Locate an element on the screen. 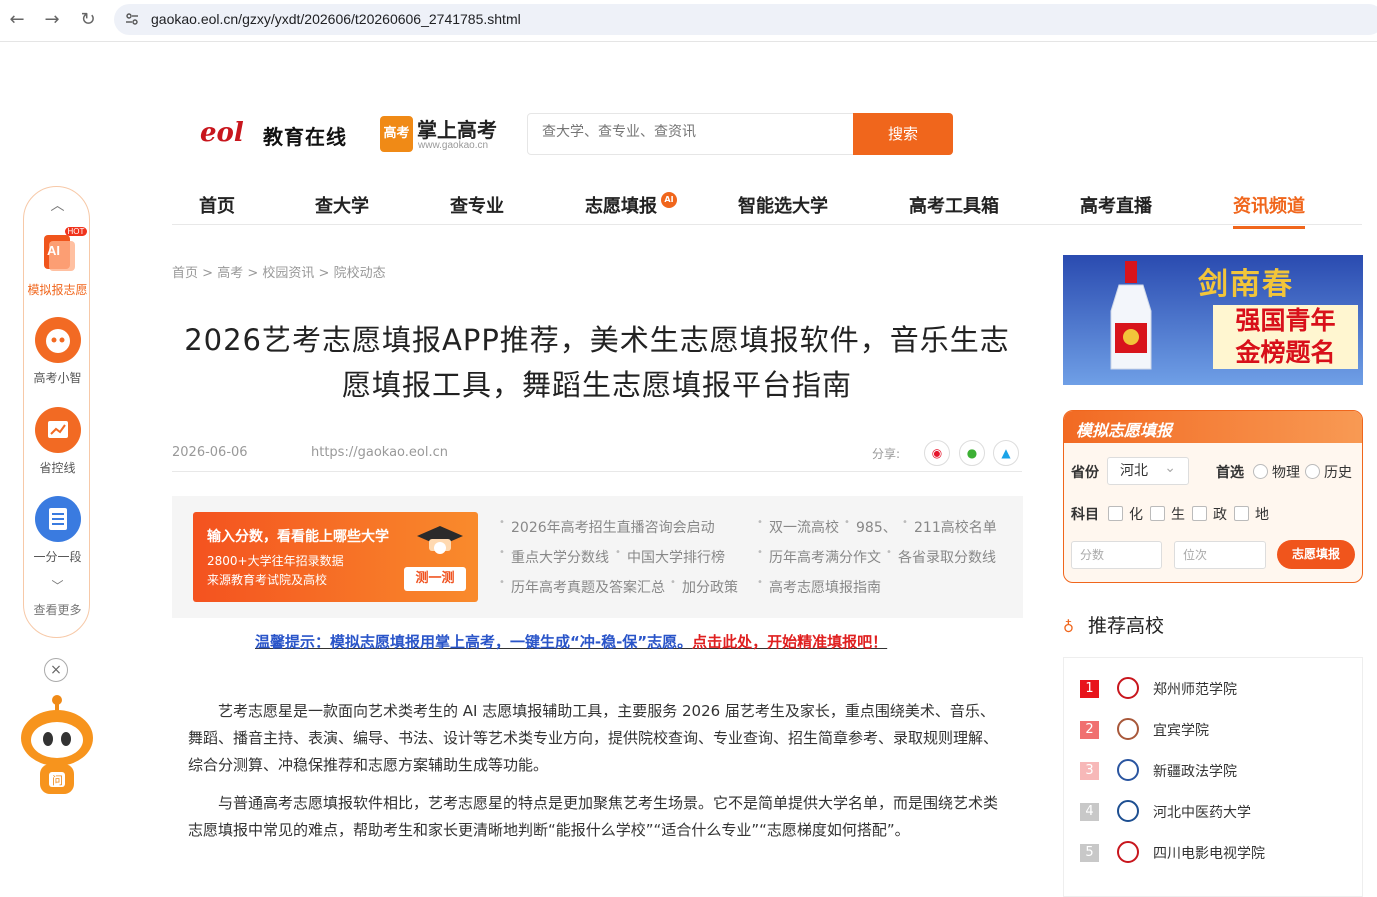  nav-toolbox: 高考工具箱 is located at coordinates (954, 205).